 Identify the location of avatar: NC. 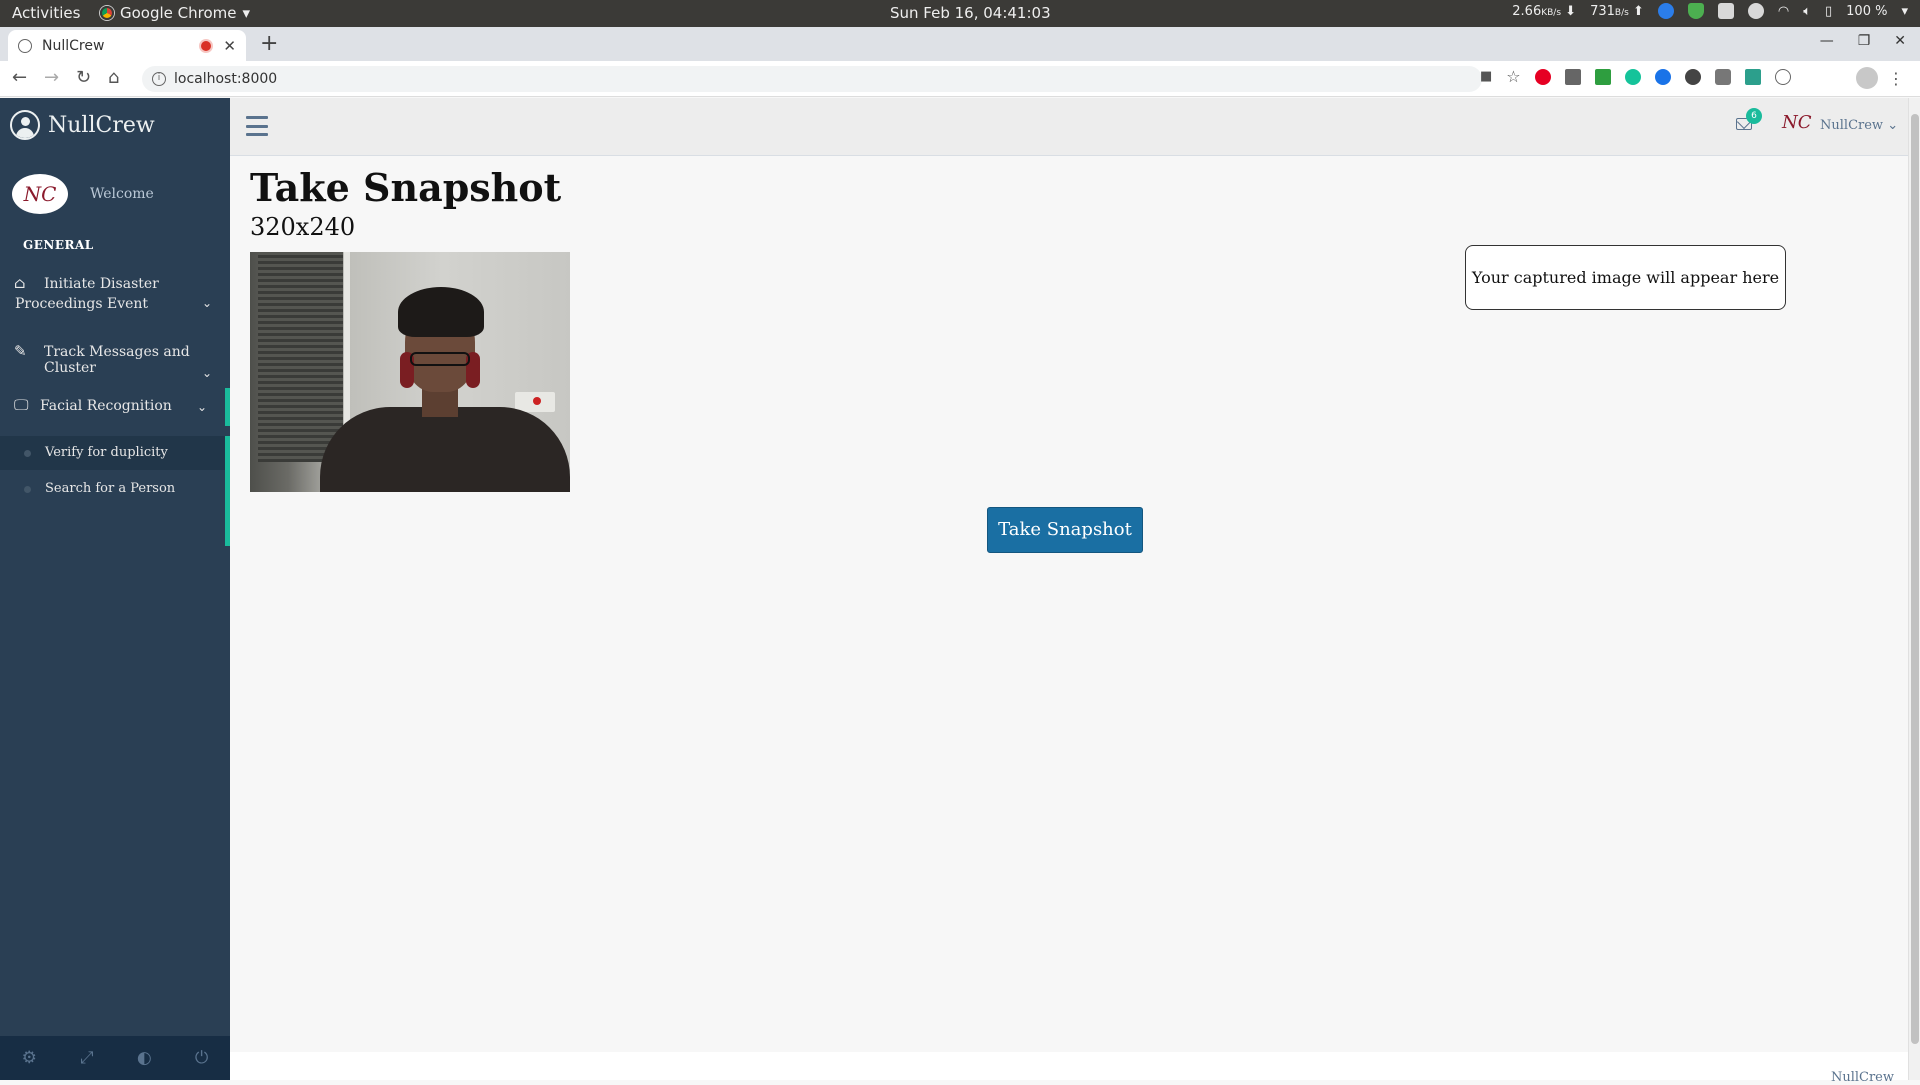
(40, 194).